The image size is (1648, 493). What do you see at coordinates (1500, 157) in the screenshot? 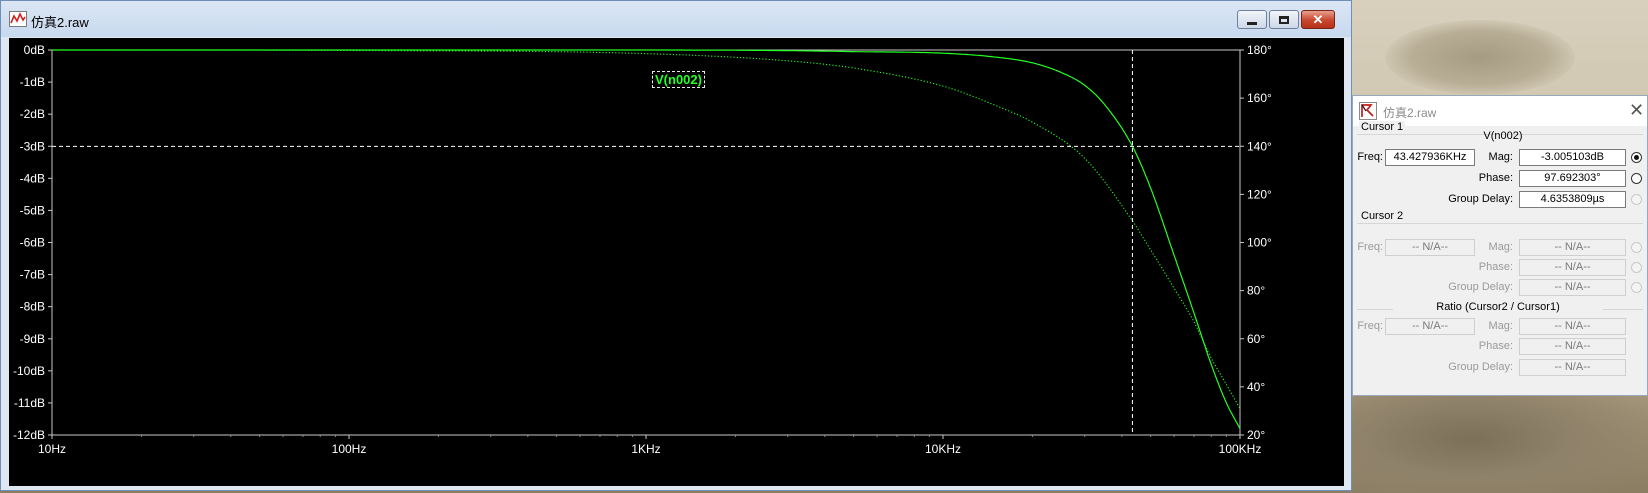
I see `cursor1-mag-label: Mag:` at bounding box center [1500, 157].